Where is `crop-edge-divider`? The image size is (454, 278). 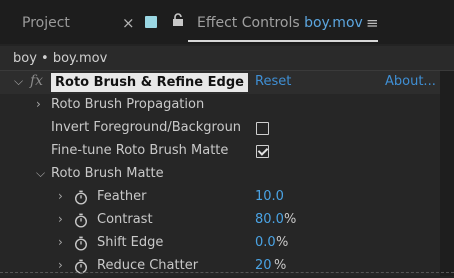 crop-edge-divider is located at coordinates (227, 272).